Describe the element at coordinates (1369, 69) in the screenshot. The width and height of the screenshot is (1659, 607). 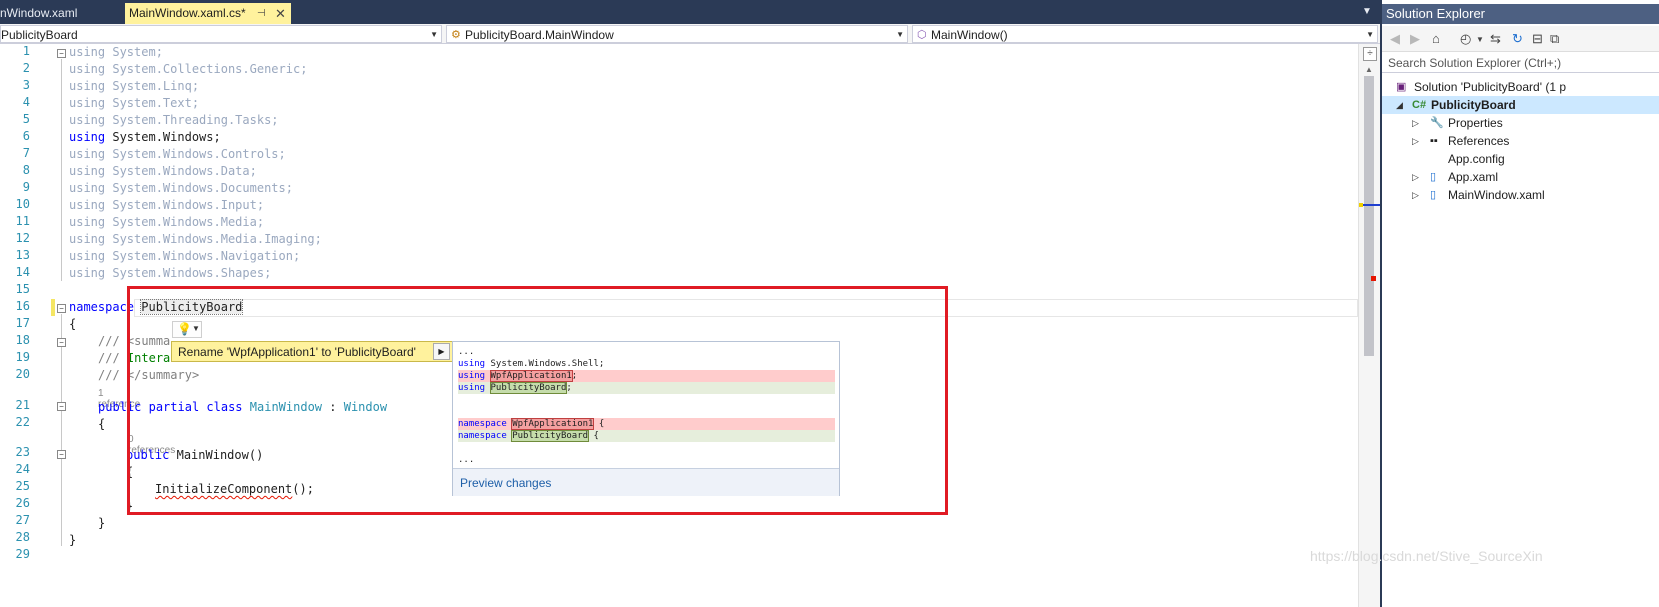
I see `scroll-up-icon: ▲` at that location.